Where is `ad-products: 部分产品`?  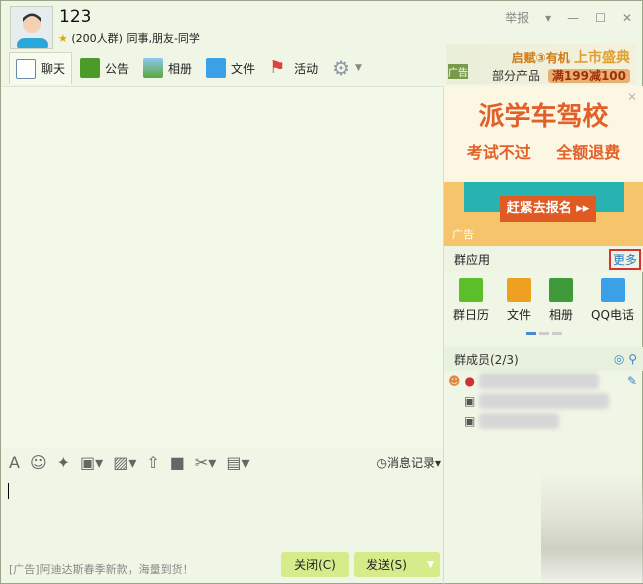 ad-products: 部分产品 is located at coordinates (516, 76).